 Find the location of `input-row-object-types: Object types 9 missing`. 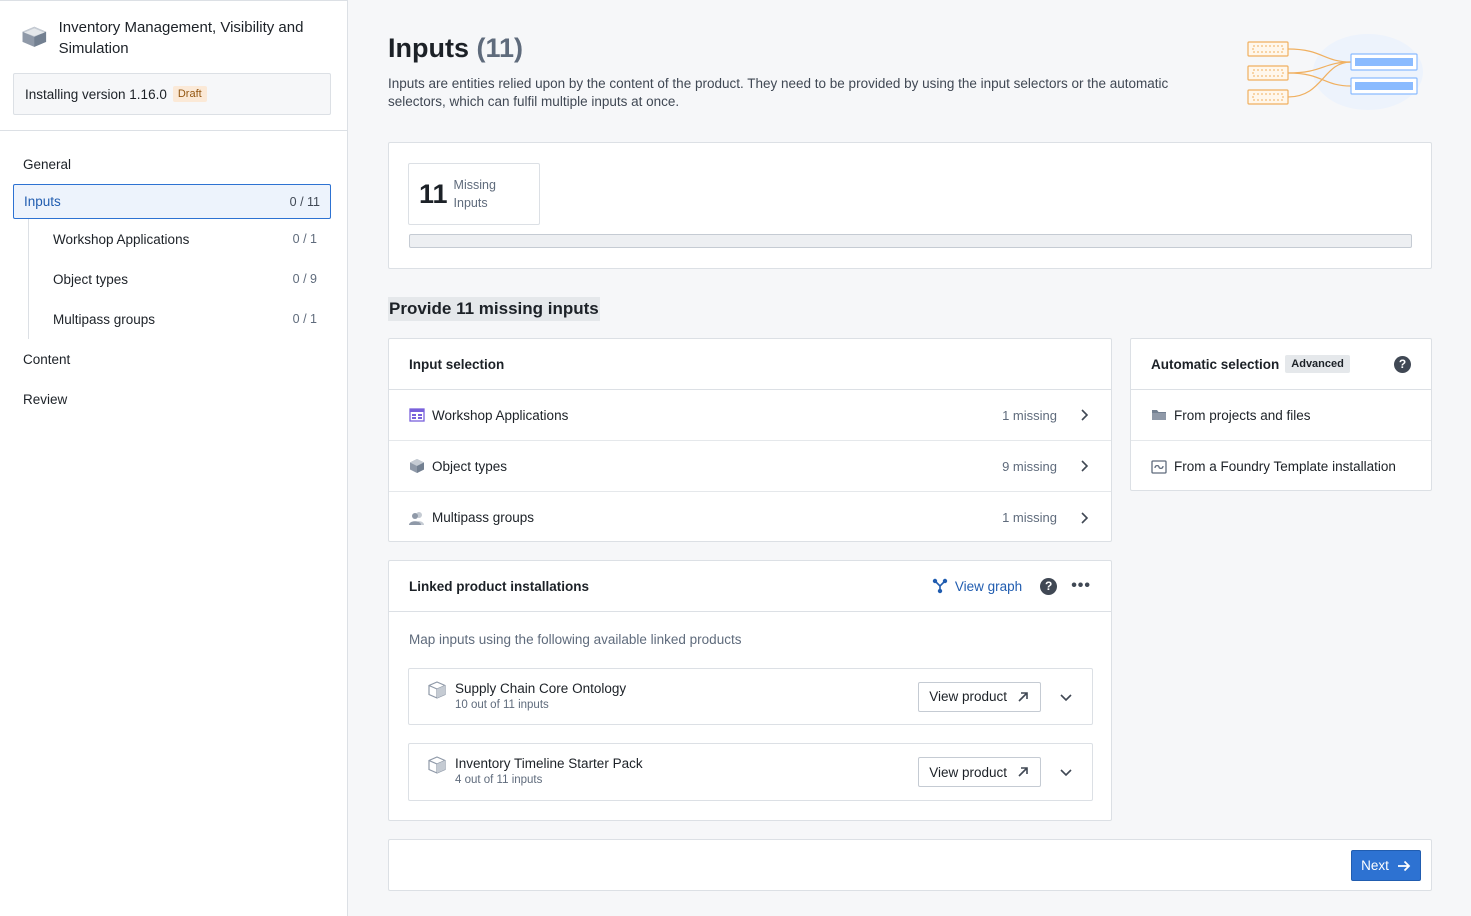

input-row-object-types: Object types 9 missing is located at coordinates (750, 466).